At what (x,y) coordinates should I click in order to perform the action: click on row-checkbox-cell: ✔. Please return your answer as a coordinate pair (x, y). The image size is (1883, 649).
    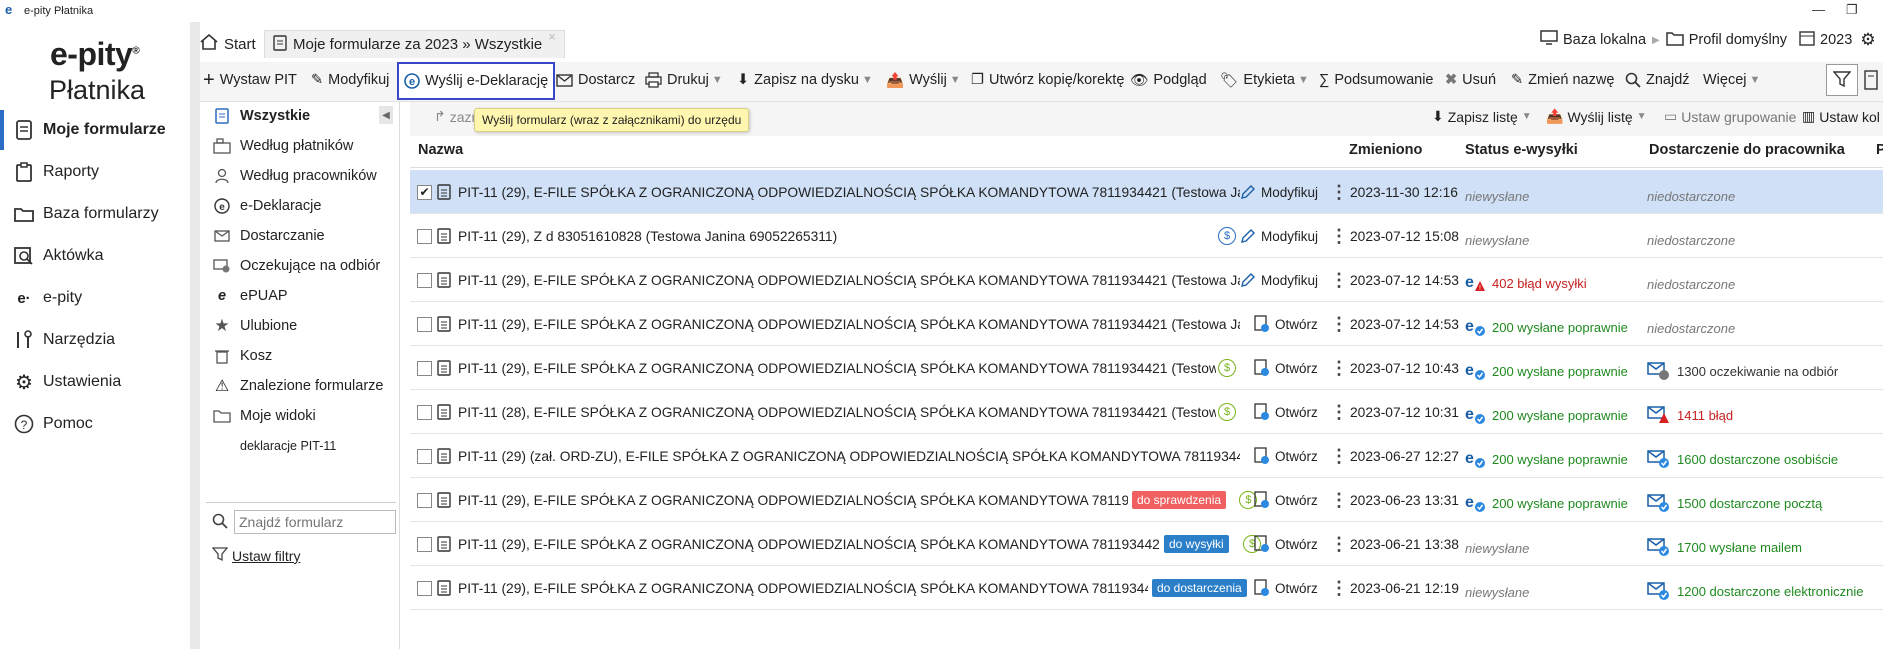
    Looking at the image, I should click on (426, 192).